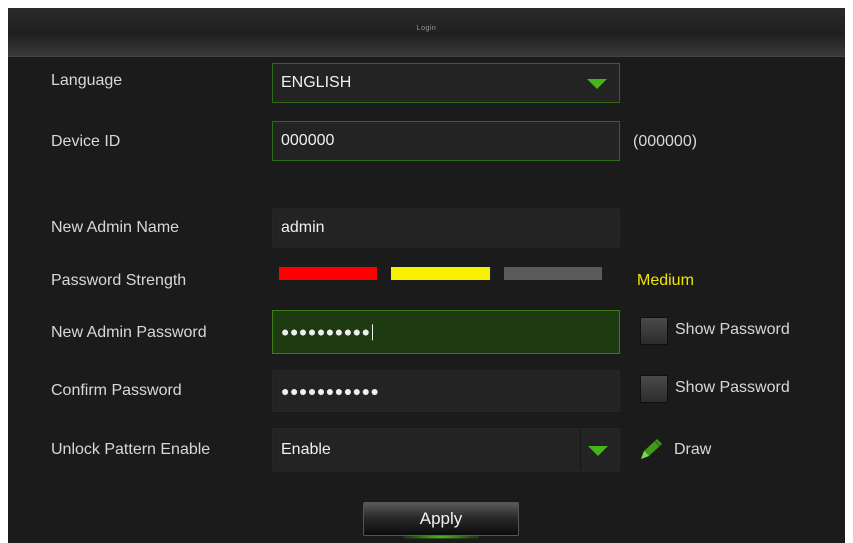 The height and width of the screenshot is (543, 853). What do you see at coordinates (303, 227) in the screenshot?
I see `admin-name-value: admin` at bounding box center [303, 227].